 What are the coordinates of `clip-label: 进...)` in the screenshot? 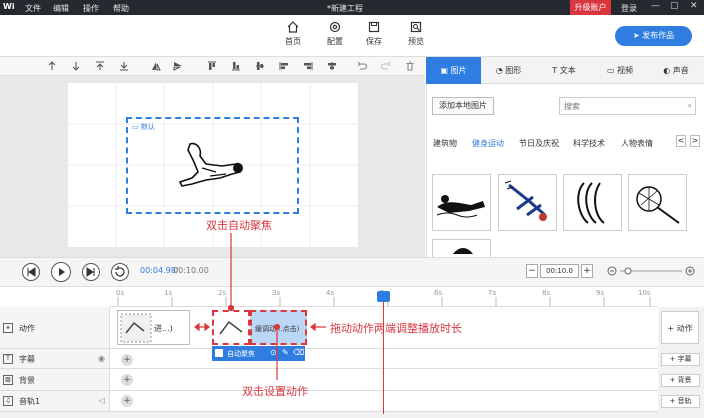 It's located at (163, 328).